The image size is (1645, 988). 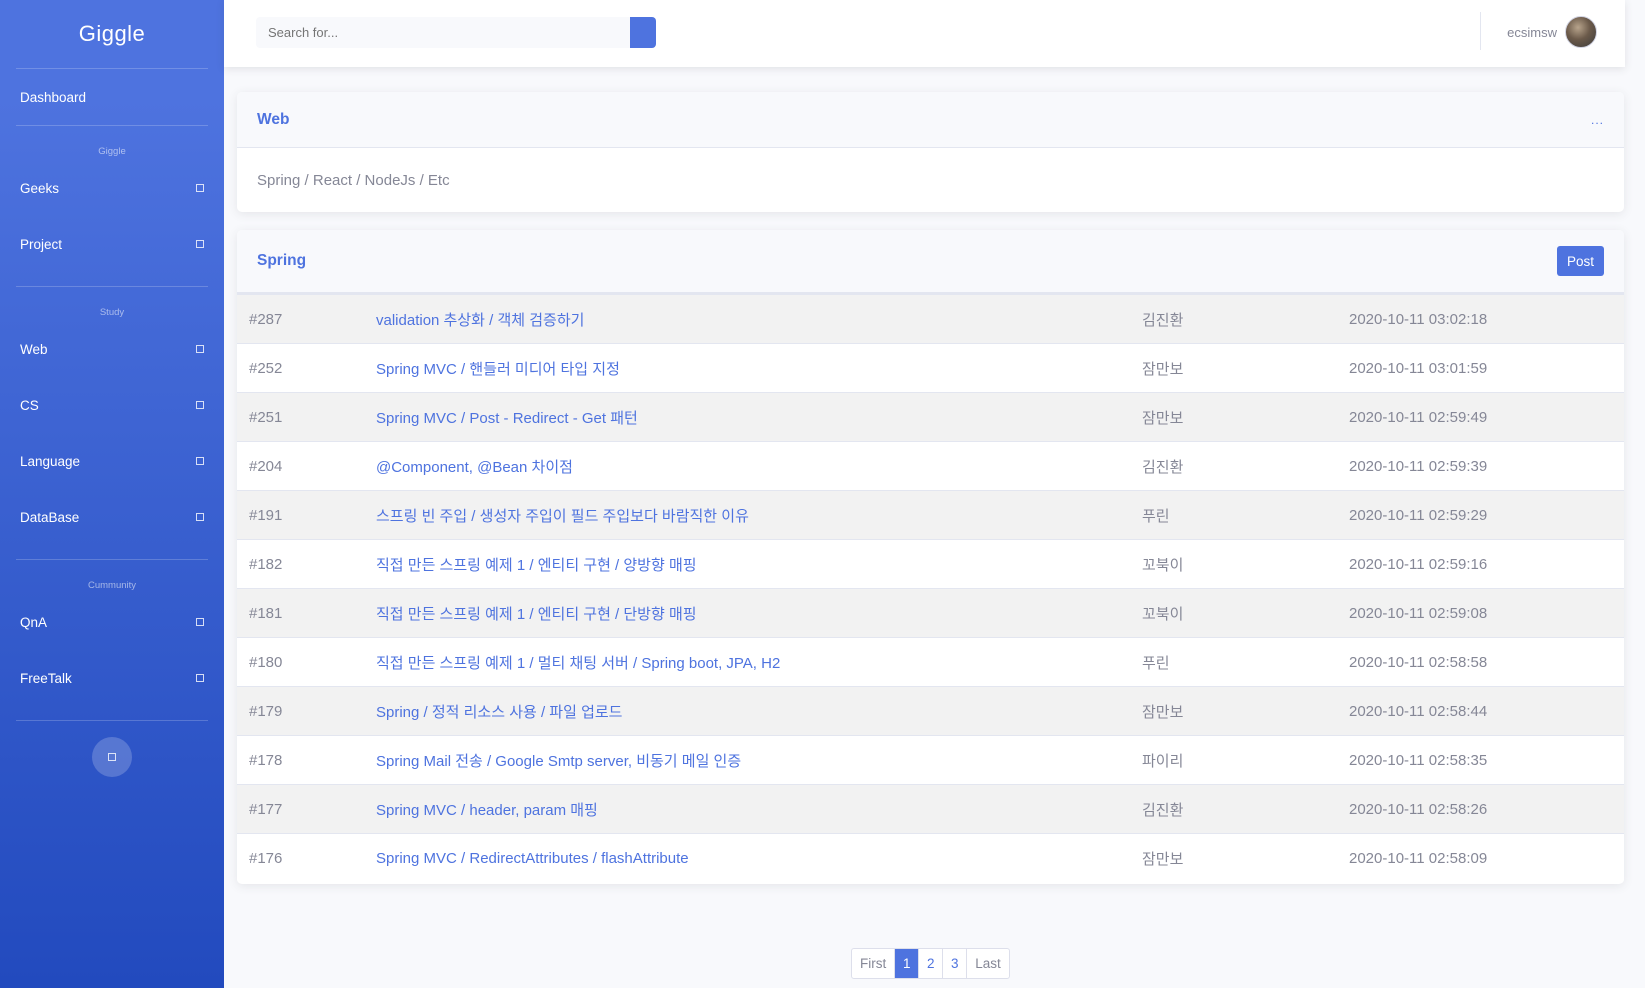 I want to click on post-title: Spring / 정적 리소스 사용 / 파일 업로드, so click(x=499, y=712).